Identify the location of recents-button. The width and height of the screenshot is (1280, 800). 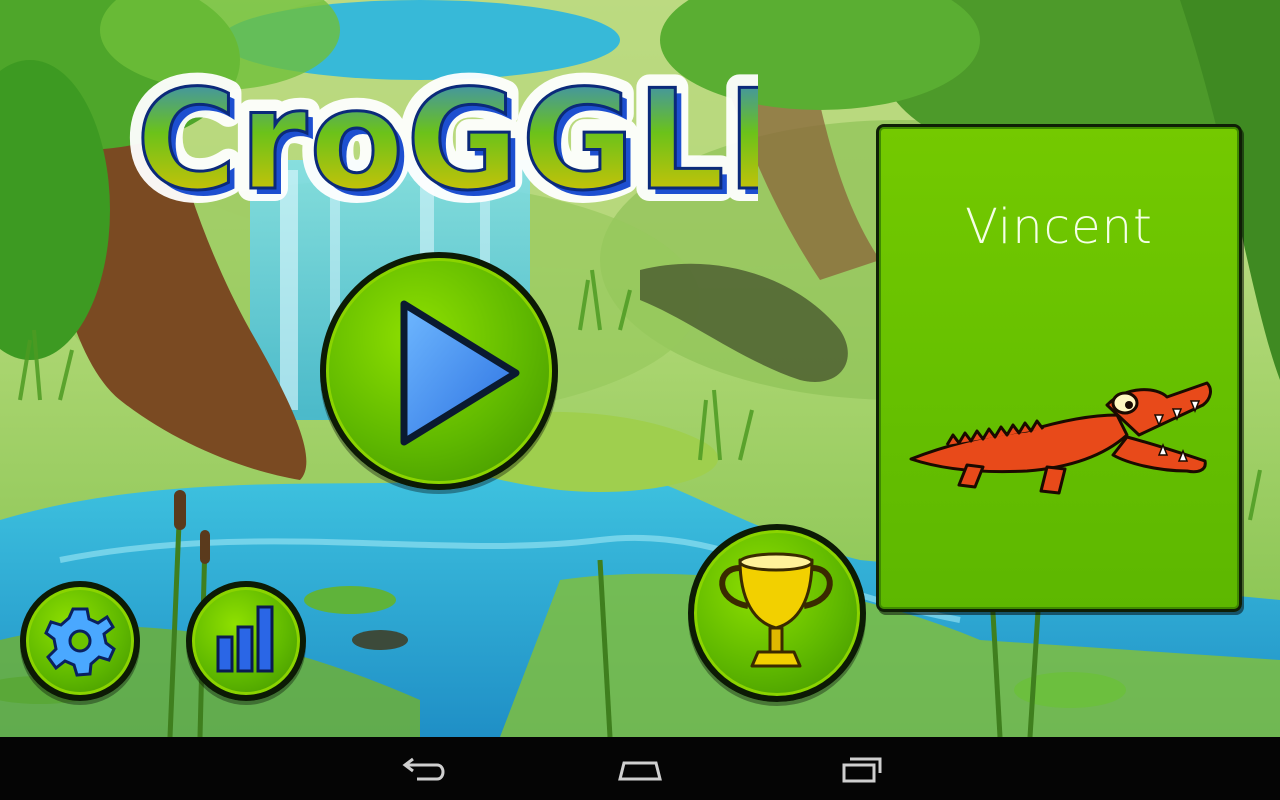
(858, 769).